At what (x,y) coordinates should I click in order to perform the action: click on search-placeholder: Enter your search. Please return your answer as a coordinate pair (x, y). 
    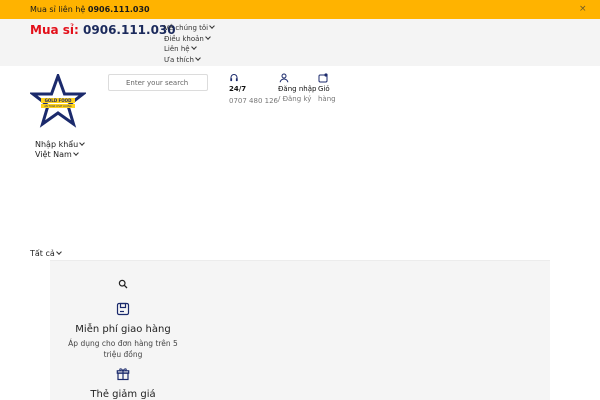
    Looking at the image, I should click on (157, 83).